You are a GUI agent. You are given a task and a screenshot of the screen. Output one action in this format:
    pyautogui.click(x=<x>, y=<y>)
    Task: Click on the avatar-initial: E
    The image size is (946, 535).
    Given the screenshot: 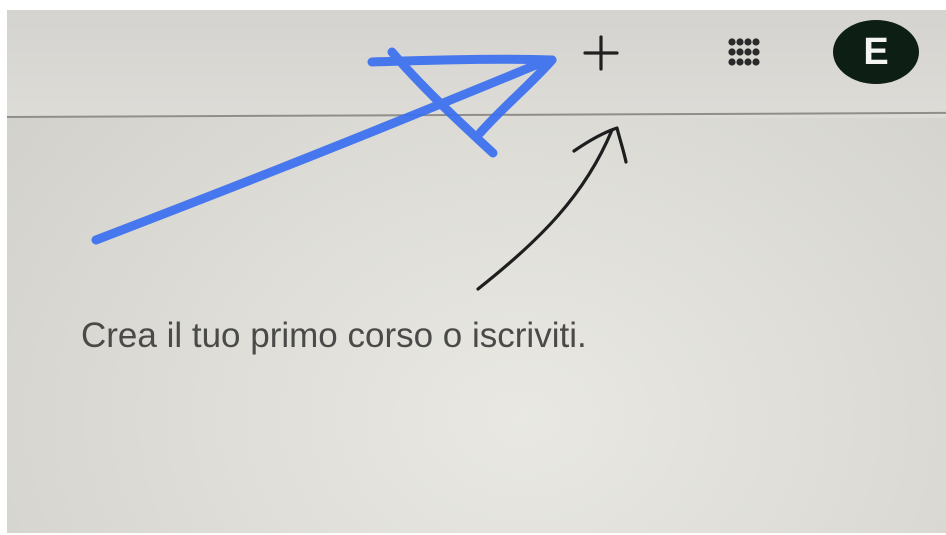 What is the action you would take?
    pyautogui.click(x=876, y=51)
    